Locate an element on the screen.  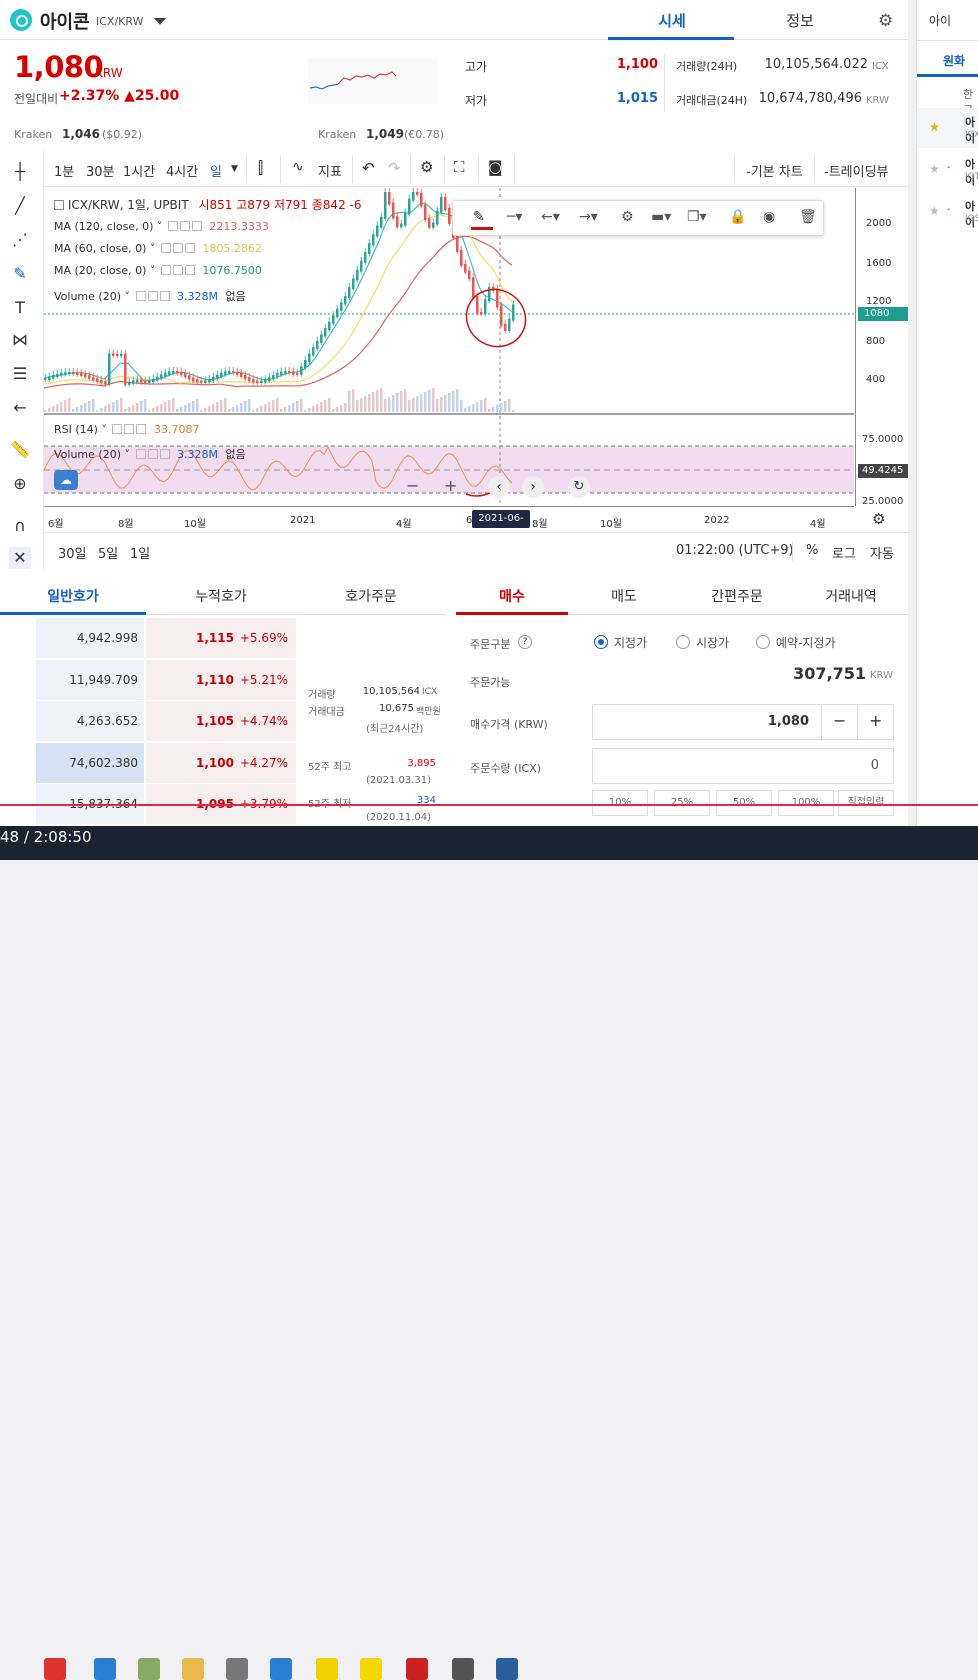
help-icon: ? is located at coordinates (525, 642).